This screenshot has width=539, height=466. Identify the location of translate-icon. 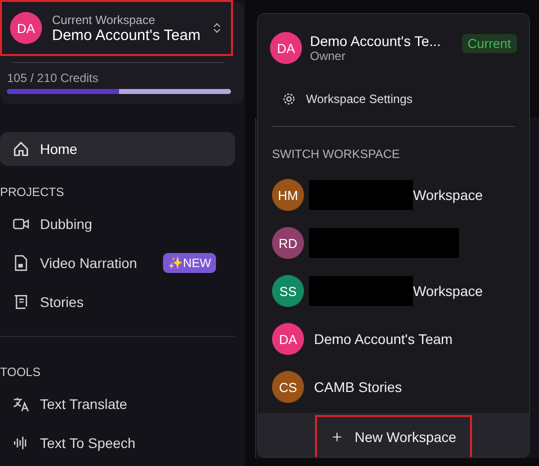
(21, 404).